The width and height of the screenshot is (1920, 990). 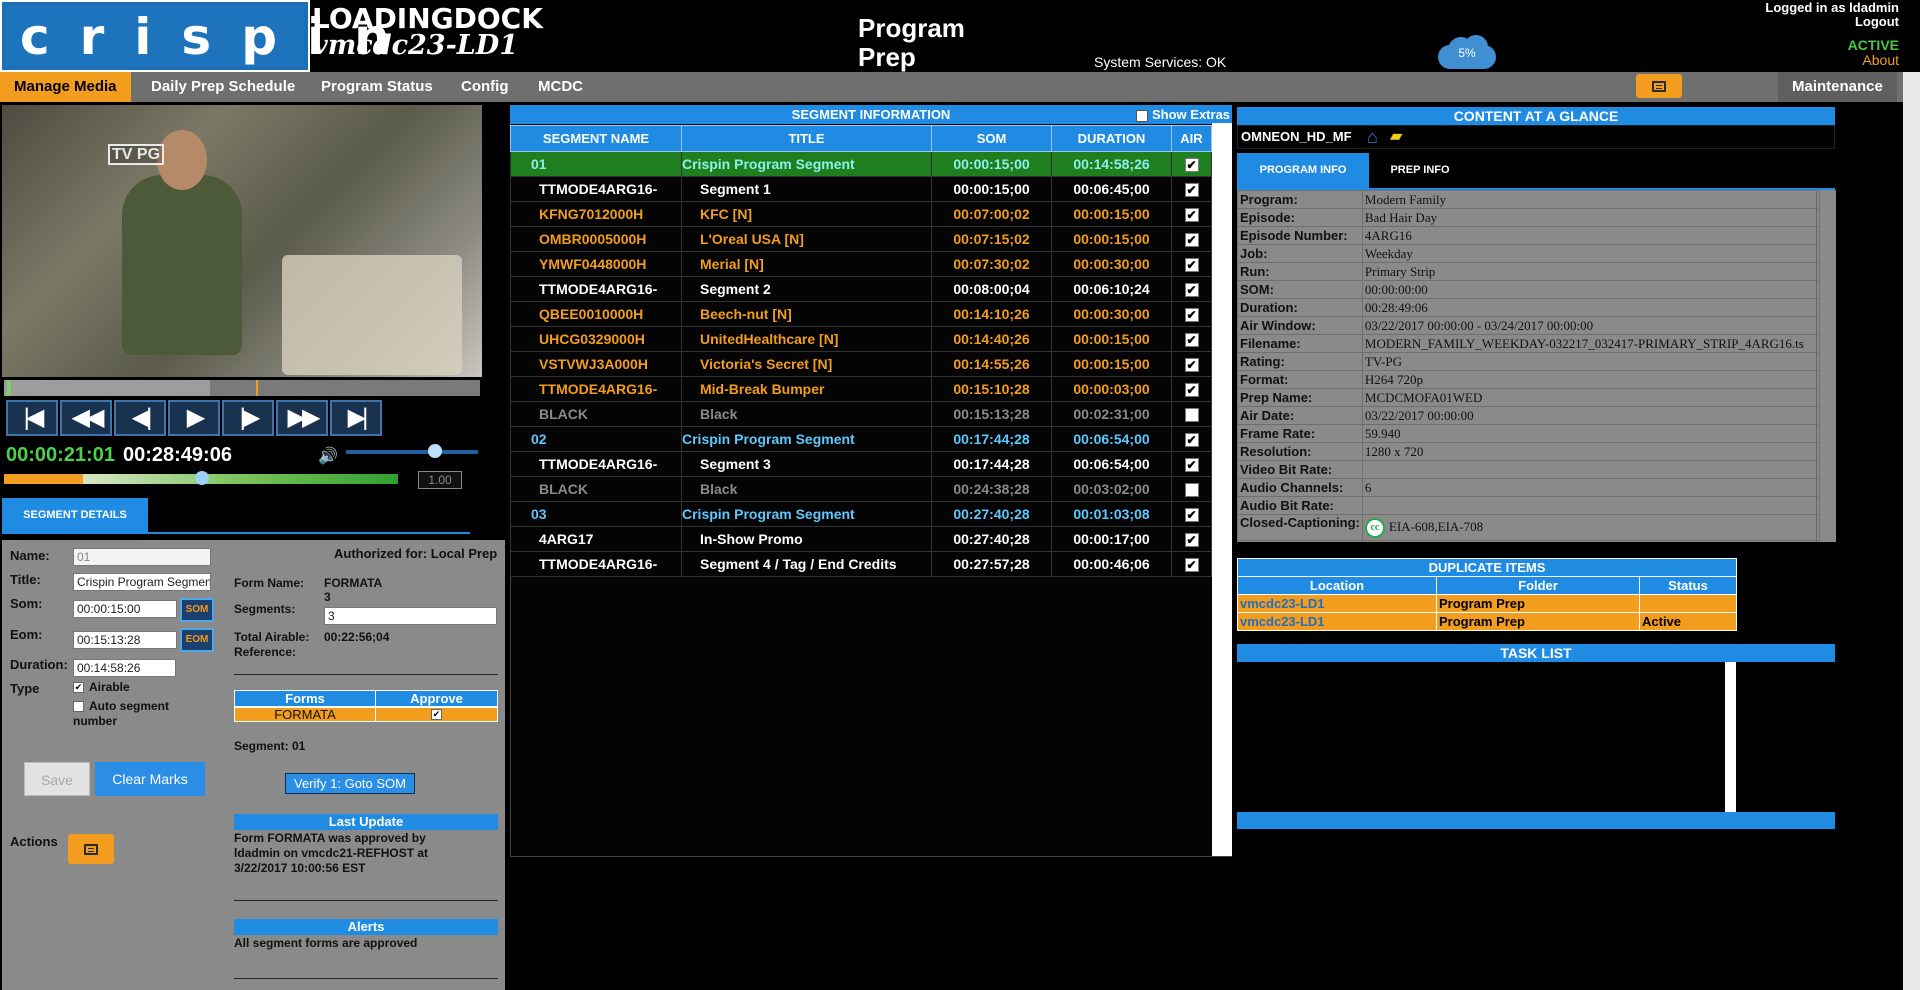 What do you see at coordinates (223, 87) in the screenshot?
I see `nav-daily-prep-schedule: Daily Prep Schedule` at bounding box center [223, 87].